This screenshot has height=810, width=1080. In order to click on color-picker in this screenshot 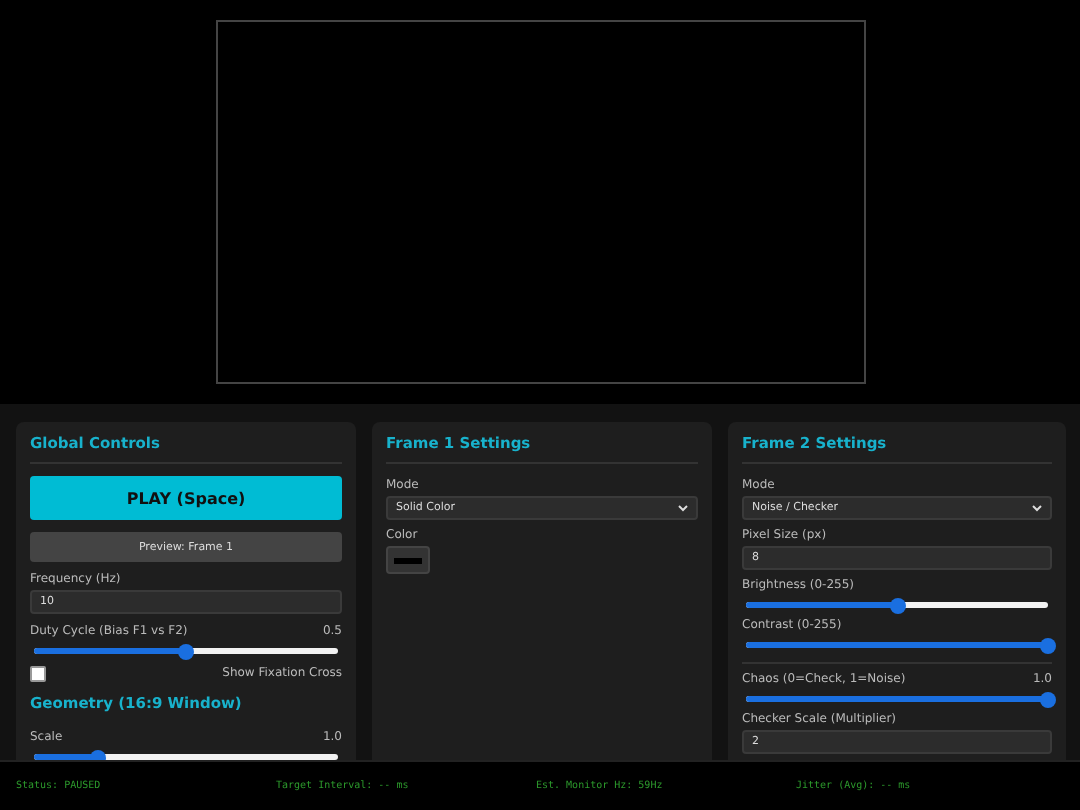, I will do `click(408, 560)`.